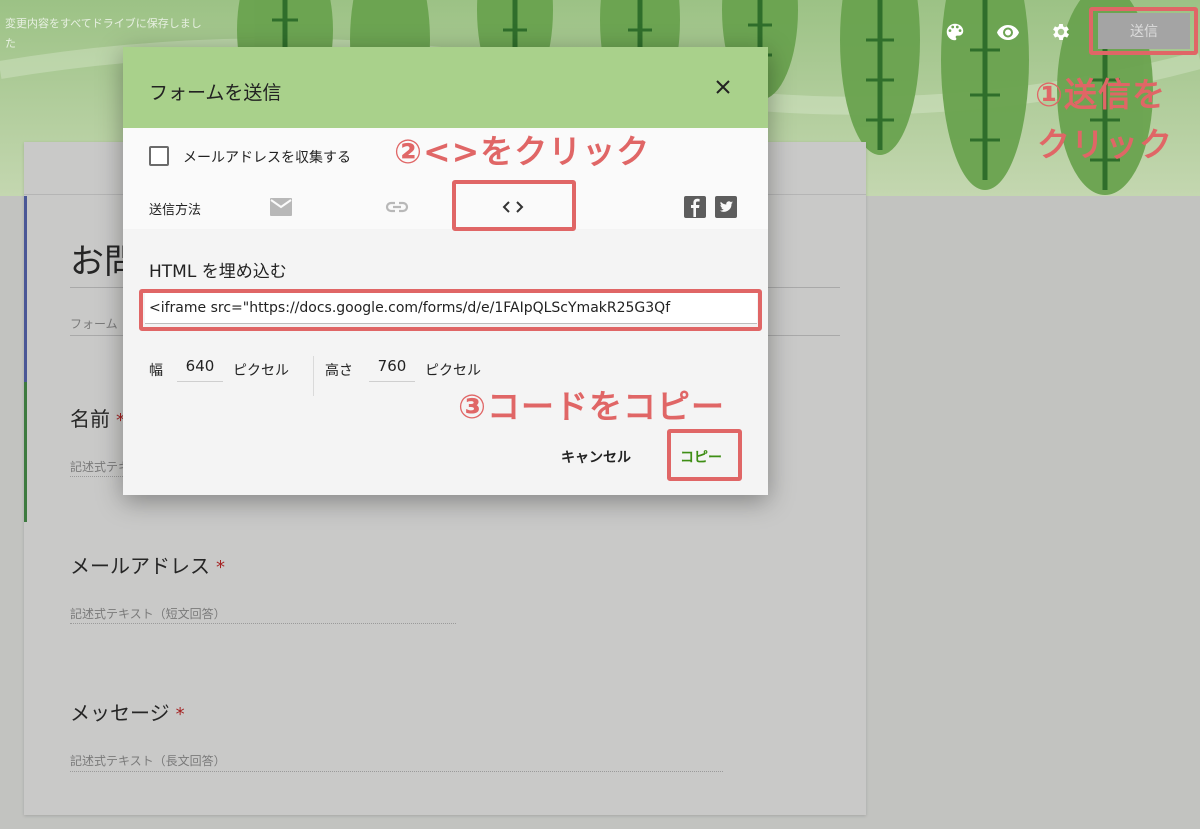  Describe the element at coordinates (704, 455) in the screenshot. I see `highlight-copy-button` at that location.